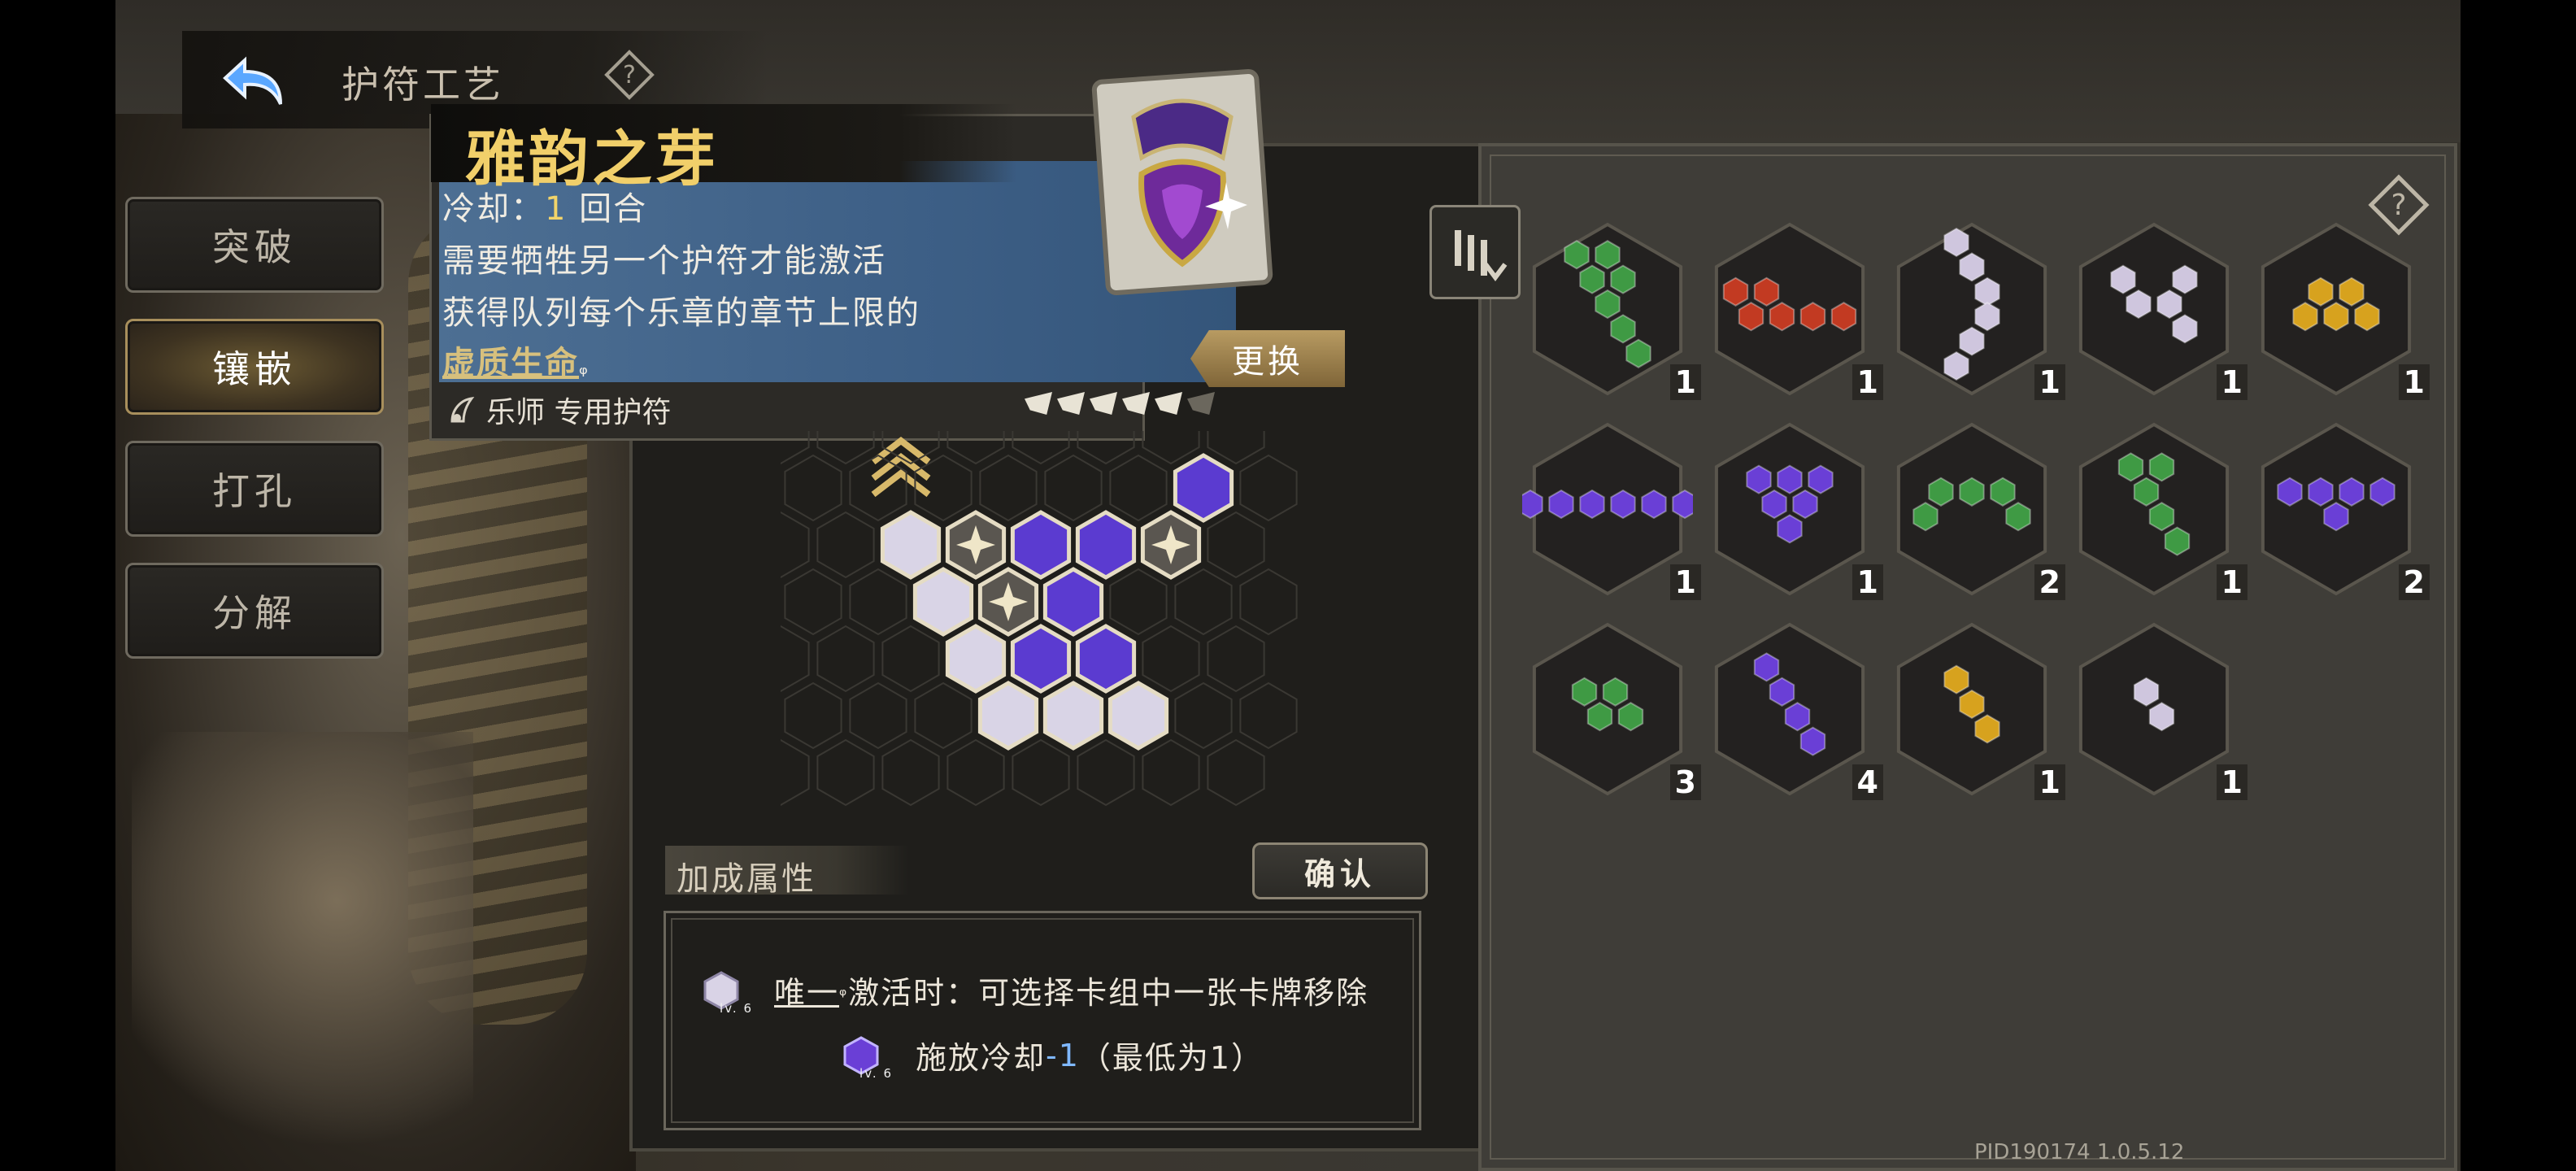 This screenshot has width=2576, height=1171. Describe the element at coordinates (1475, 252) in the screenshot. I see `sort-button` at that location.